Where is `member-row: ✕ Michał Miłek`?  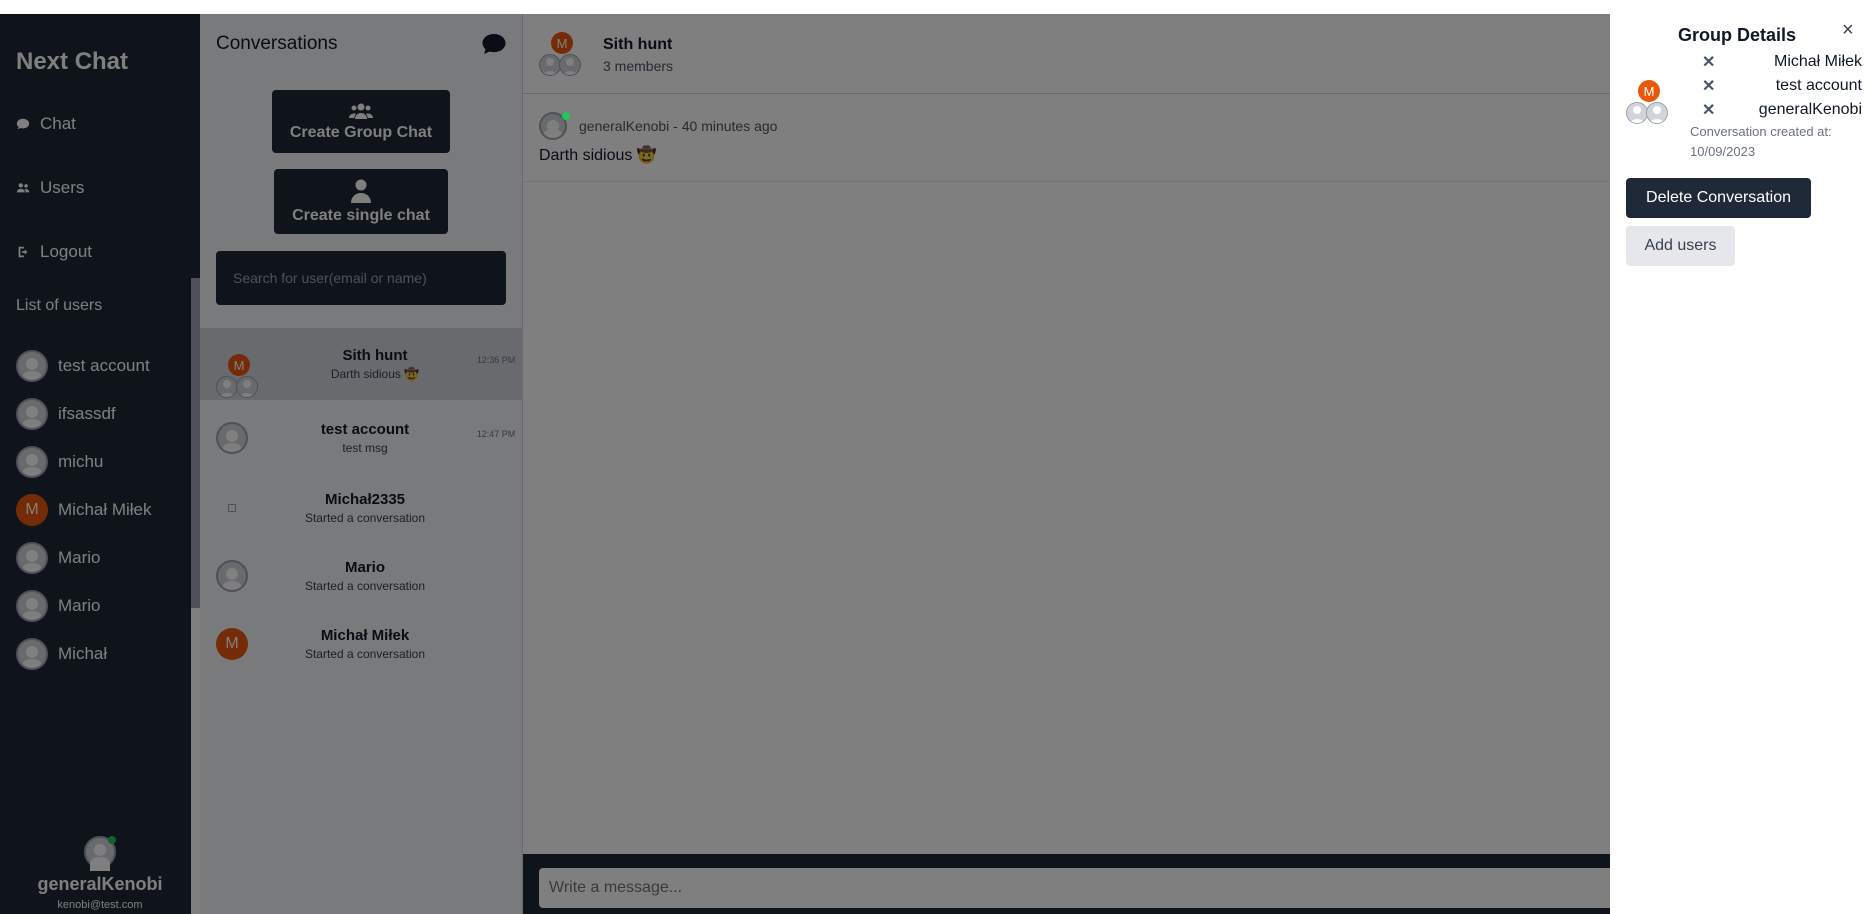
member-row: ✕ Michał Miłek is located at coordinates (1776, 62).